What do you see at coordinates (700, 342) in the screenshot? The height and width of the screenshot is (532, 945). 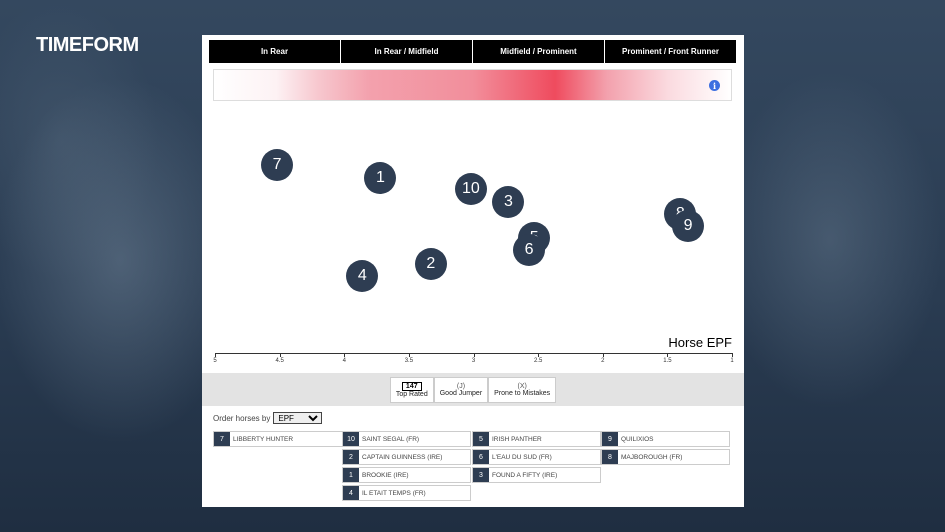 I see `x-axis-title: Horse EPF` at bounding box center [700, 342].